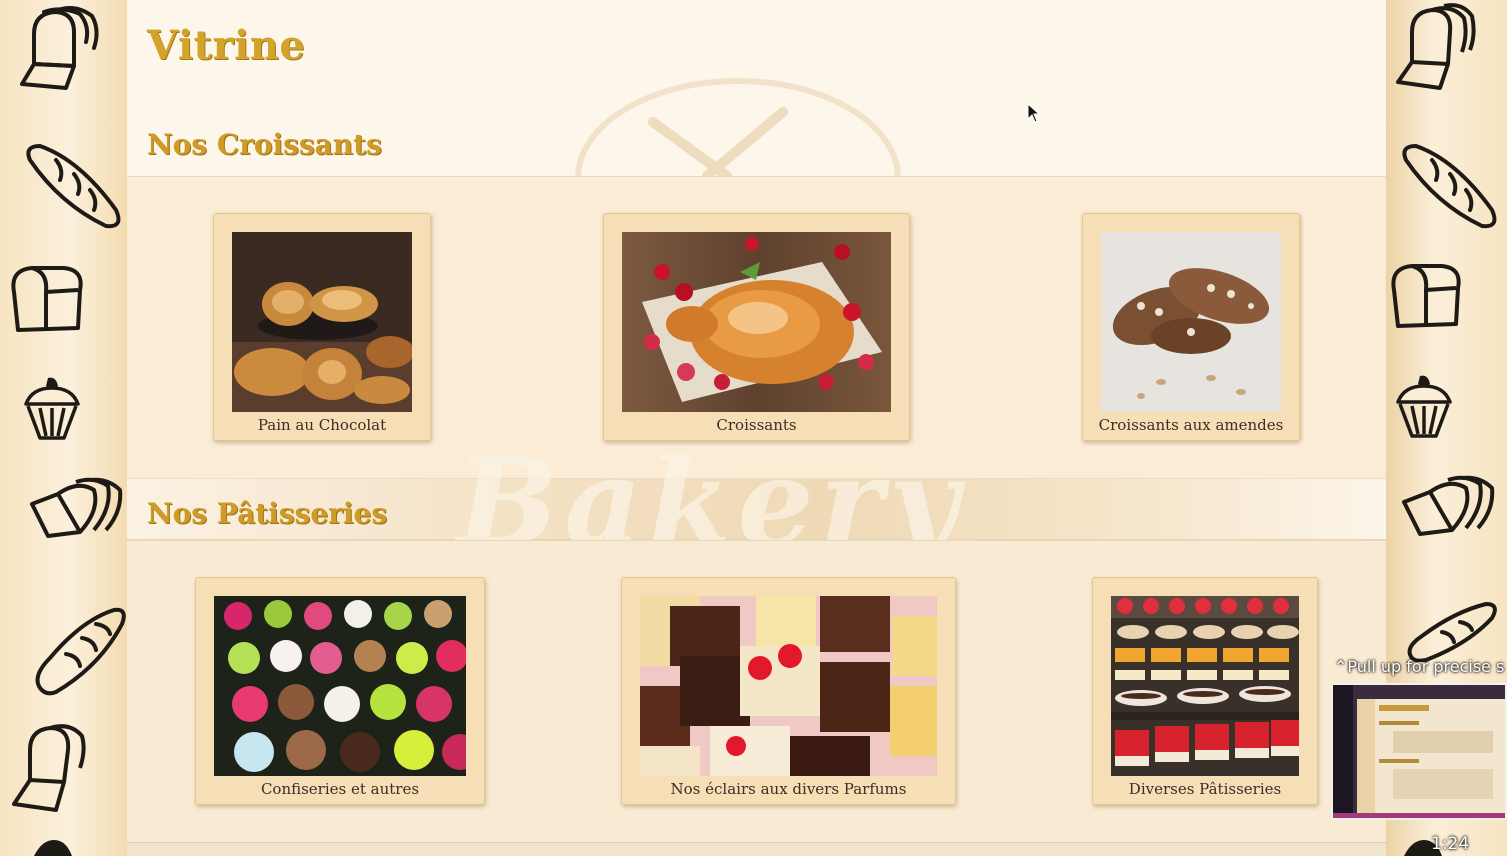  What do you see at coordinates (1205, 789) in the screenshot?
I see `product-card-label: Diverses Pâtisseries` at bounding box center [1205, 789].